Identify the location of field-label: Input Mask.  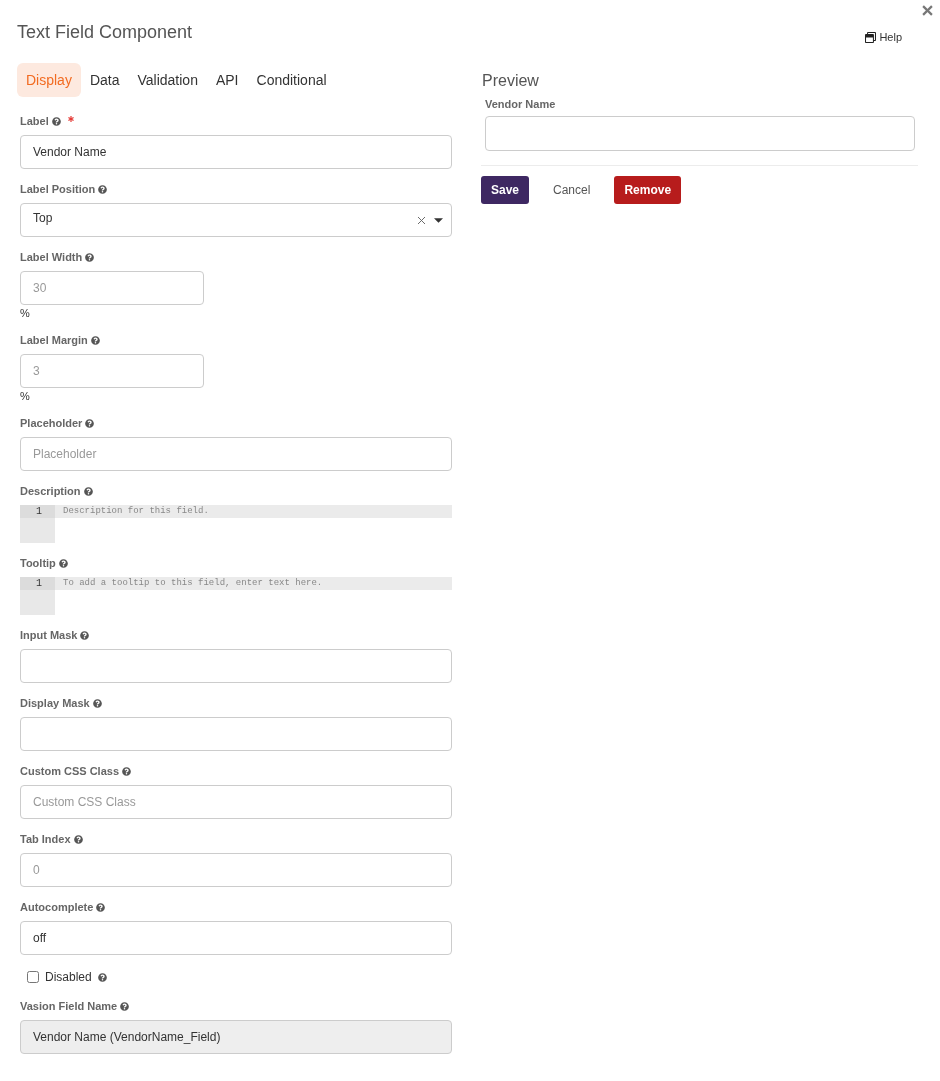
(49, 635).